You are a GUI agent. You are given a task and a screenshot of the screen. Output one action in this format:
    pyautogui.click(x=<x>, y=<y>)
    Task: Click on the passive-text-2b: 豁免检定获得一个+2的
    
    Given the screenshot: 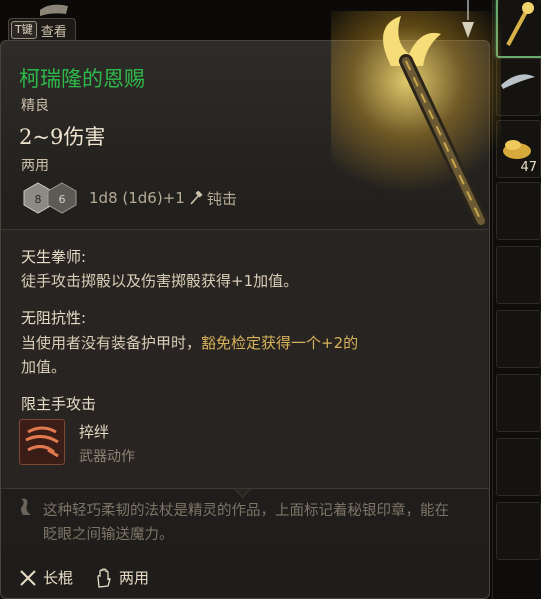 What is the action you would take?
    pyautogui.click(x=280, y=343)
    